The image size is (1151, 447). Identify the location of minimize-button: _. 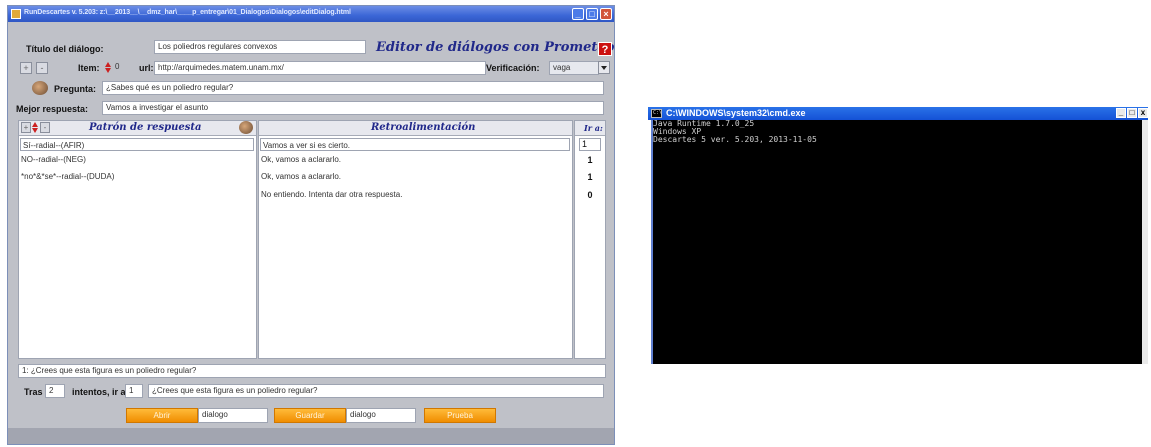
(578, 14).